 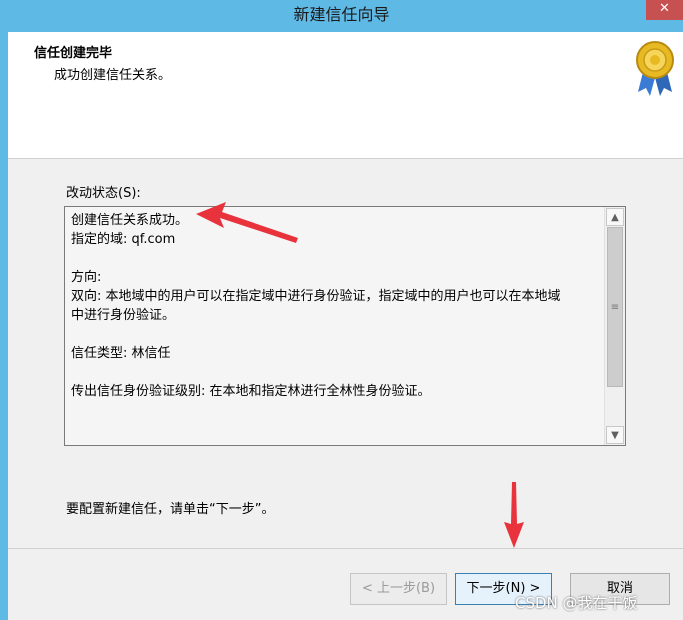 What do you see at coordinates (514, 515) in the screenshot?
I see `arrow-to-next-button` at bounding box center [514, 515].